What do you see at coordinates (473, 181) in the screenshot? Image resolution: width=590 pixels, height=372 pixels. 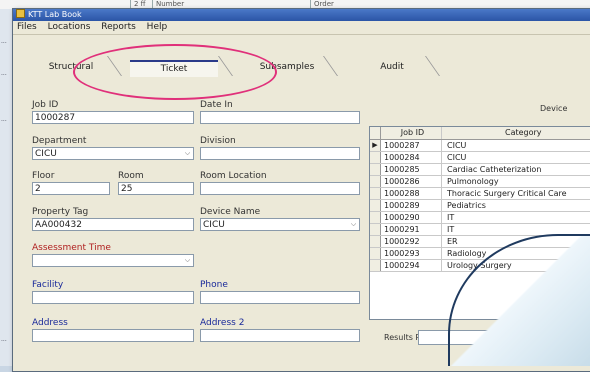 I see `row-category: Pulmonology` at bounding box center [473, 181].